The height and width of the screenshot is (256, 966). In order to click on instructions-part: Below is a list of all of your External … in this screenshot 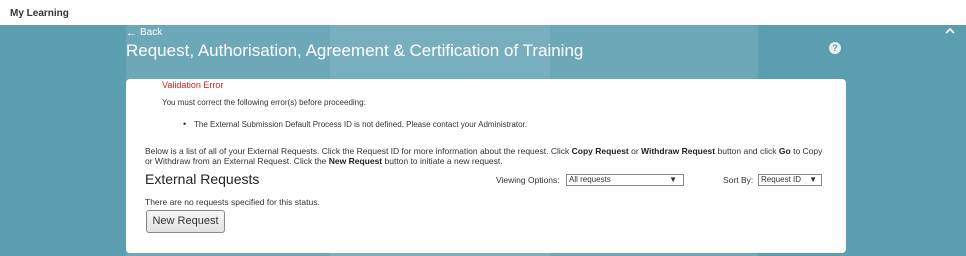, I will do `click(358, 151)`.